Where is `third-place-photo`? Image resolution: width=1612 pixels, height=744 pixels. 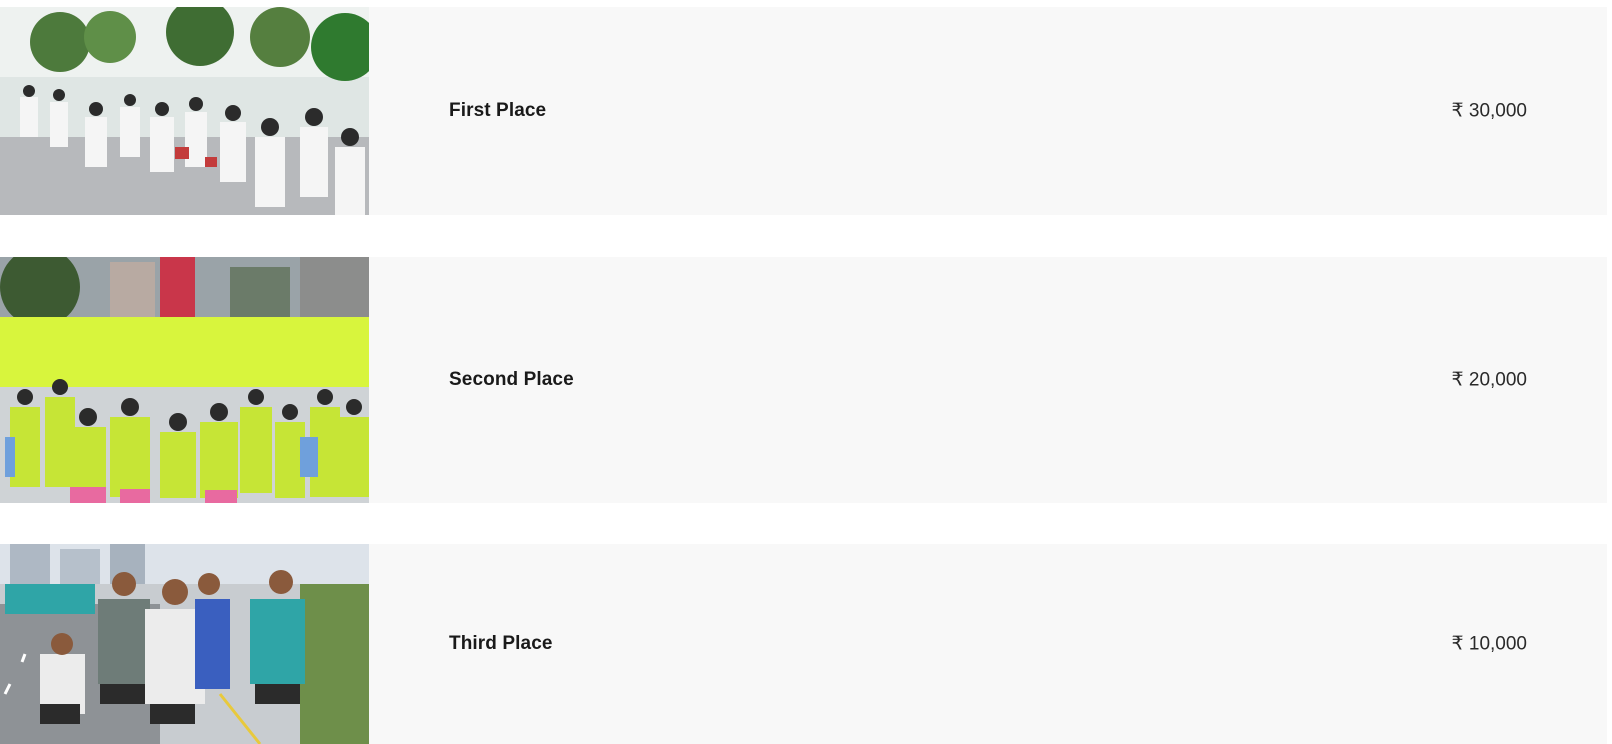 third-place-photo is located at coordinates (184, 644).